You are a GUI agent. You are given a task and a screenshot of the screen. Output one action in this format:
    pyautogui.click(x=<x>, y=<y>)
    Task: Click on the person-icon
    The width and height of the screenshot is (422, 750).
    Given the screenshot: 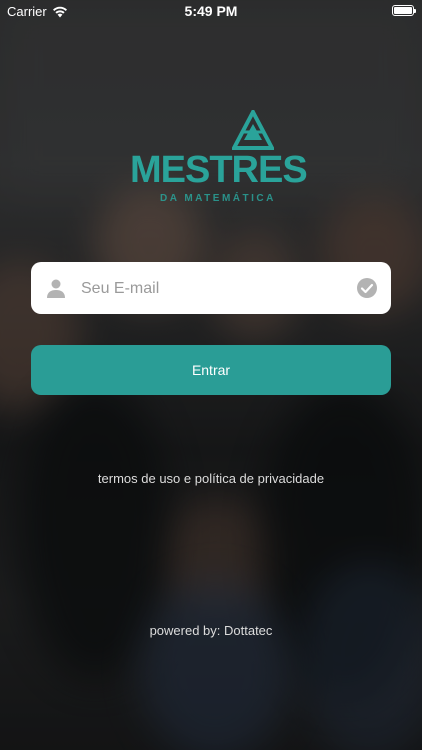 What is the action you would take?
    pyautogui.click(x=56, y=288)
    